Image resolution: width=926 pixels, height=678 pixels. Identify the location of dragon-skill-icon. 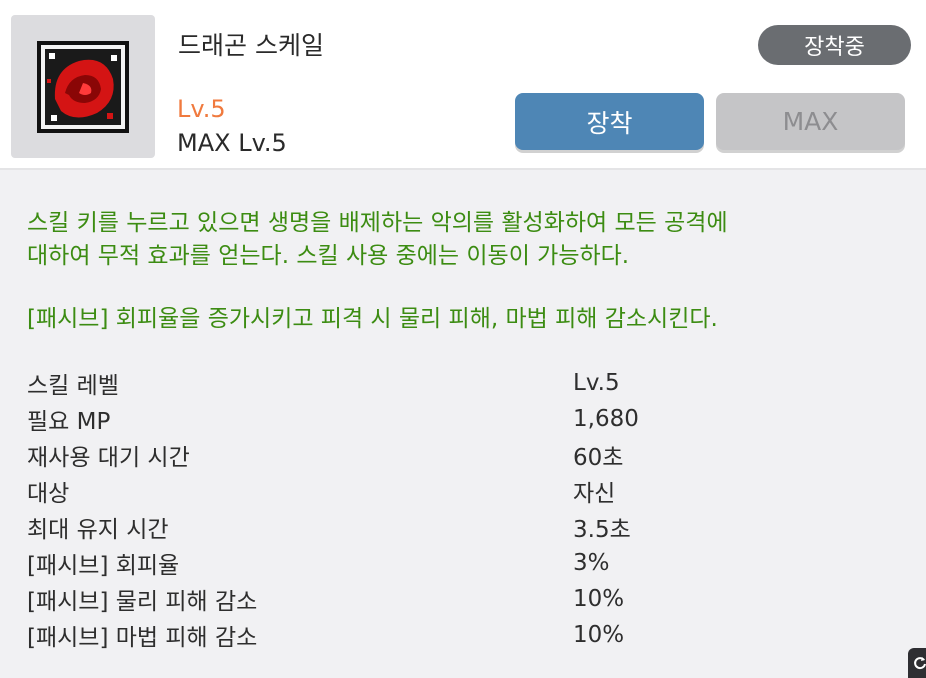
(83, 86).